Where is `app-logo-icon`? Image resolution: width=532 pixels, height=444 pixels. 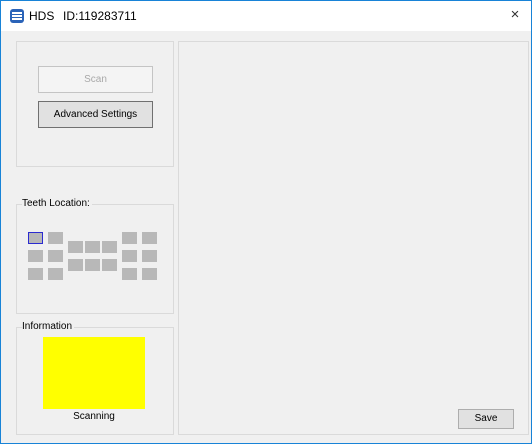
app-logo-icon is located at coordinates (17, 16).